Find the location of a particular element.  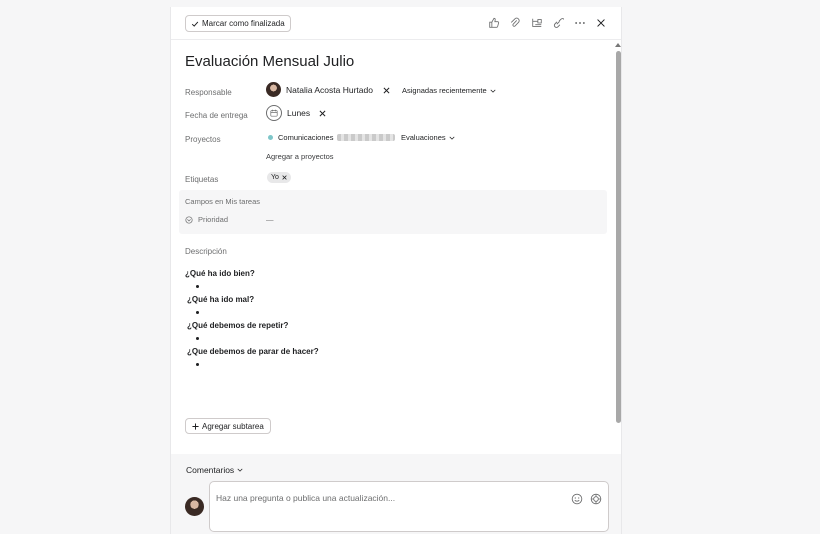

subtask-icon is located at coordinates (537, 23).